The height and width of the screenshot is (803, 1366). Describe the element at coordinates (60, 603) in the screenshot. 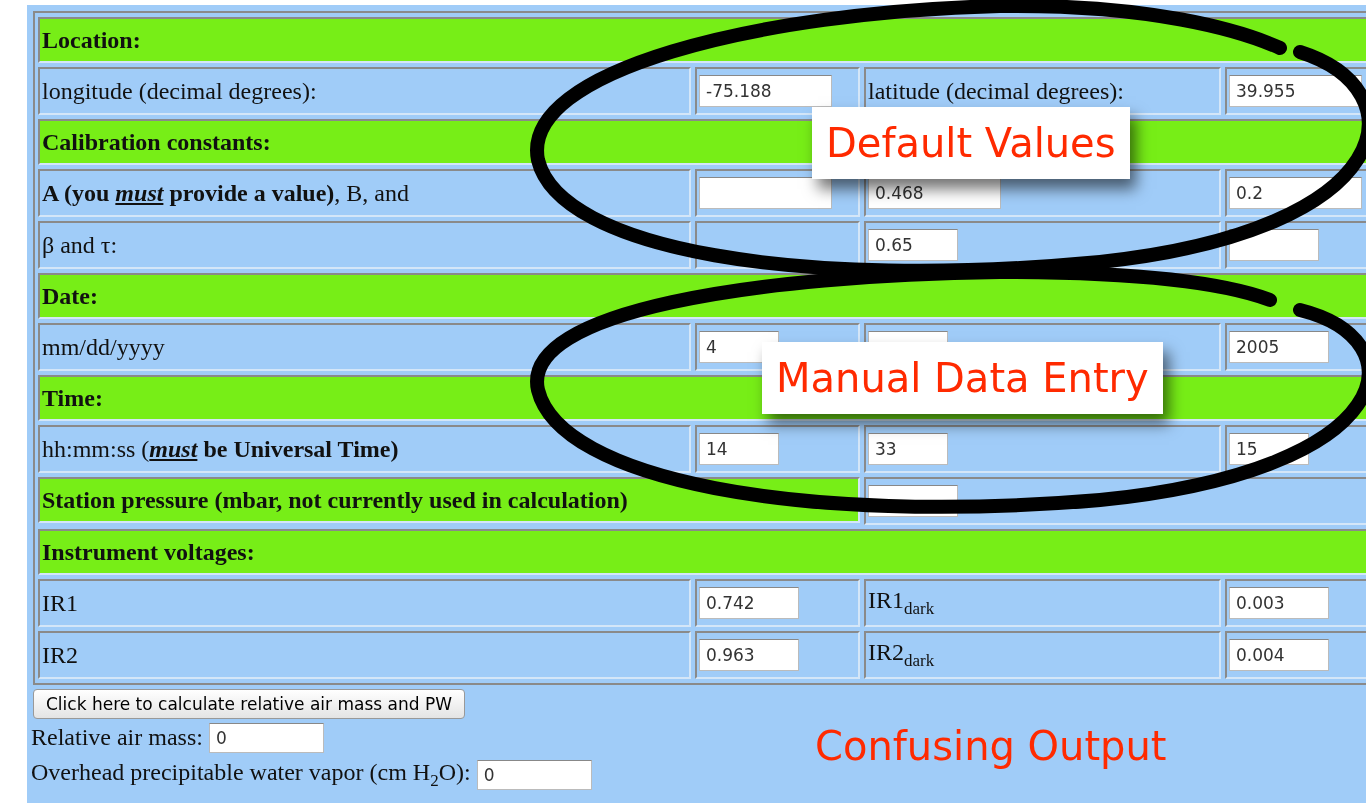

I see `field-label: IR1` at that location.